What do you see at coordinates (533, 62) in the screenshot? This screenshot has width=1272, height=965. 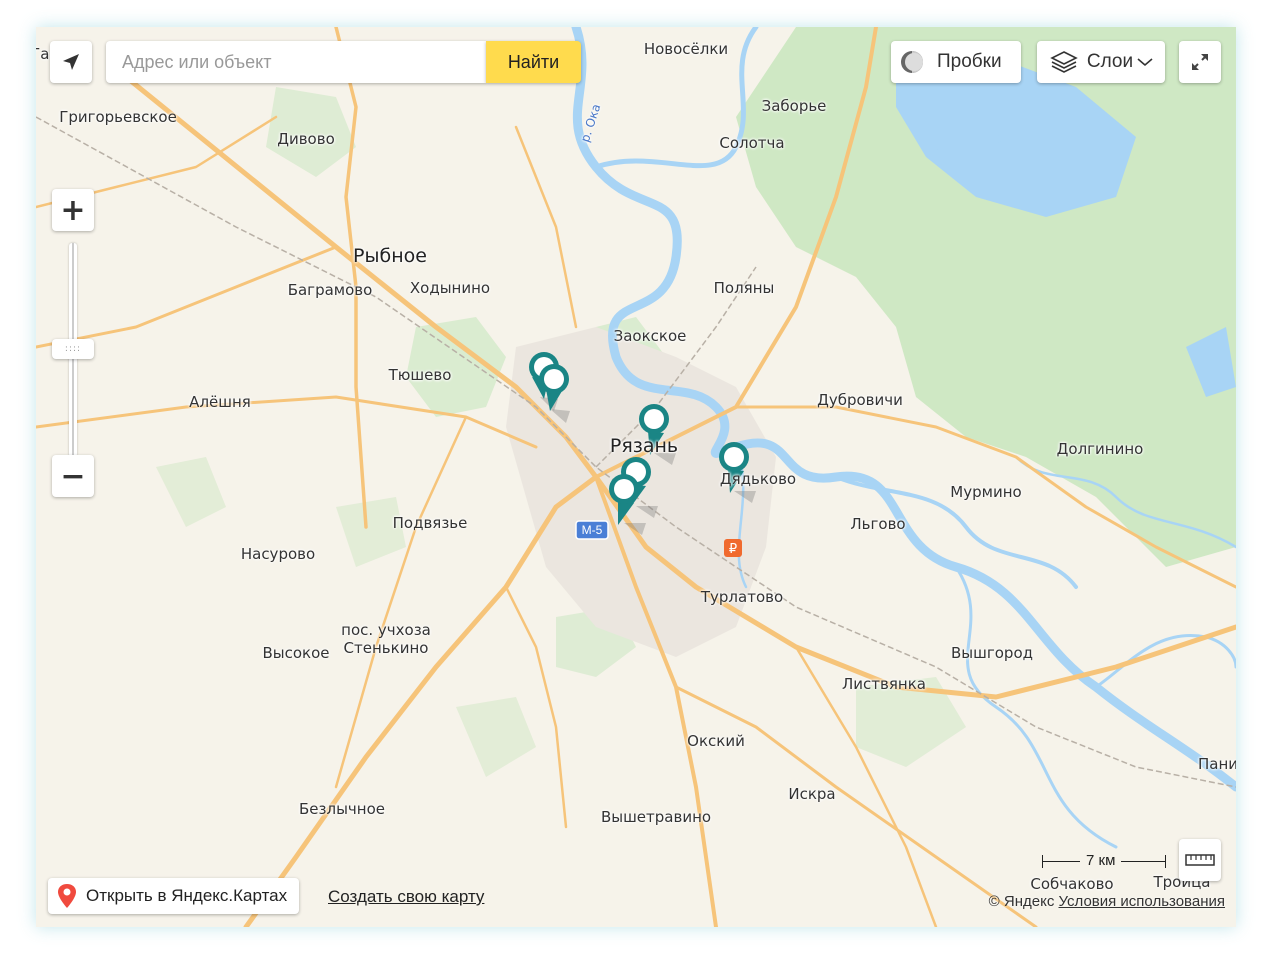 I see `search-button: Найти` at bounding box center [533, 62].